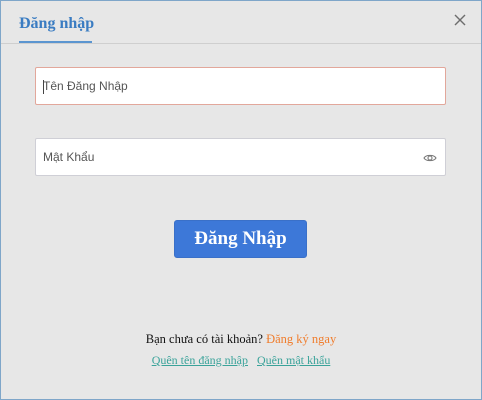 The width and height of the screenshot is (482, 400). I want to click on forgot-username-link: Quên tên đăng nhập, so click(200, 360).